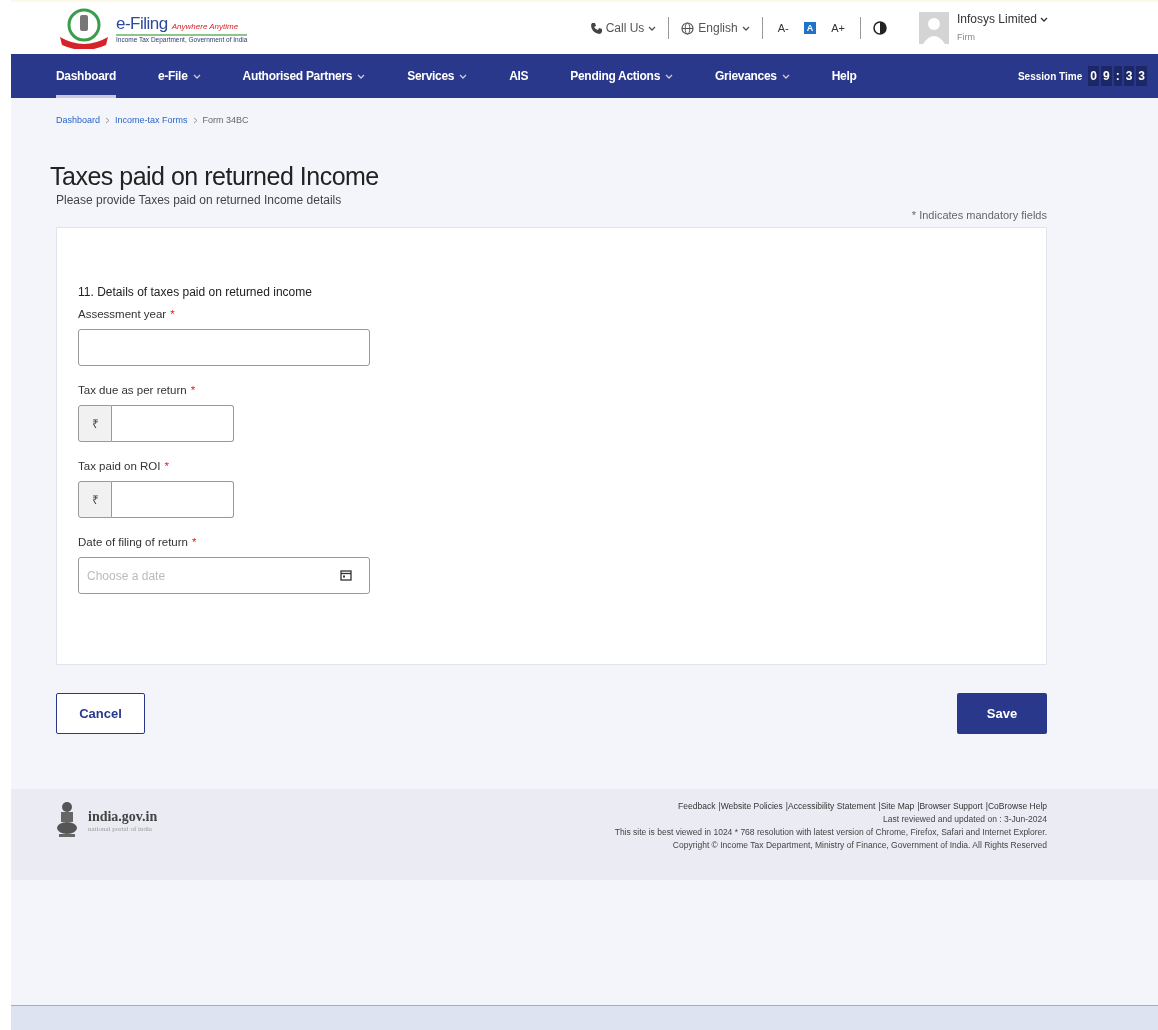 The height and width of the screenshot is (1030, 1158). What do you see at coordinates (715, 28) in the screenshot?
I see `language-button: English` at bounding box center [715, 28].